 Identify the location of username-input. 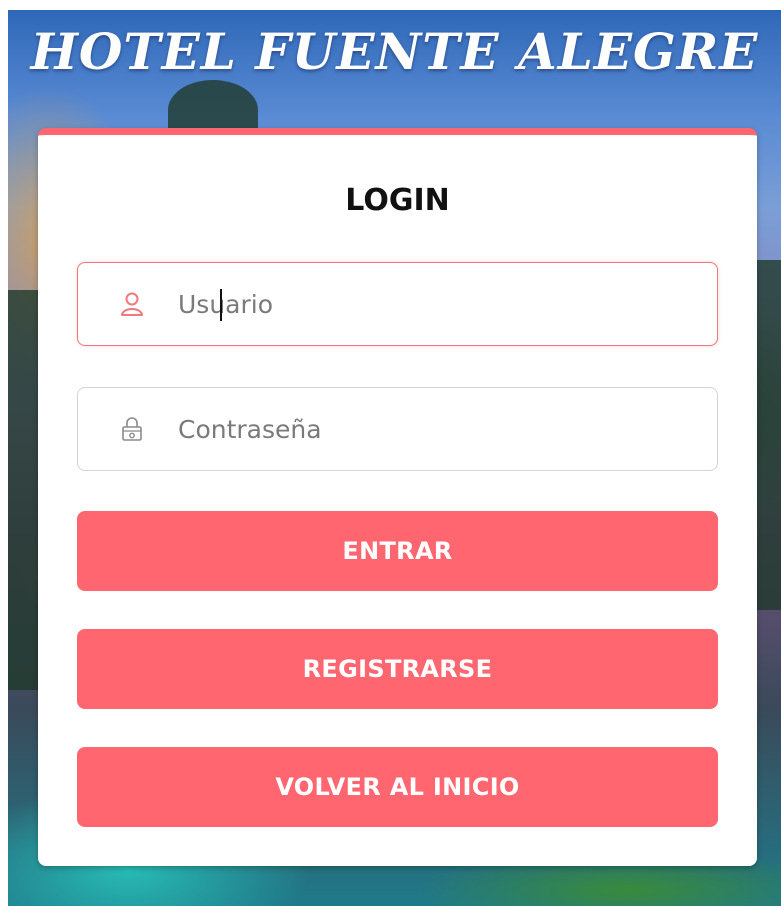
(438, 304).